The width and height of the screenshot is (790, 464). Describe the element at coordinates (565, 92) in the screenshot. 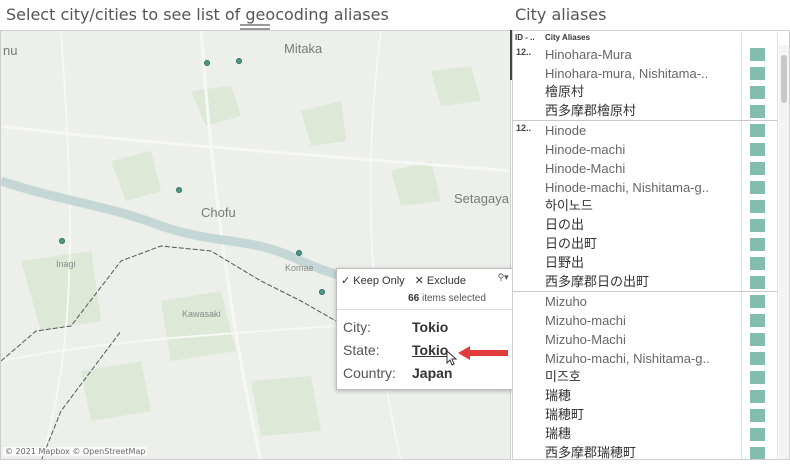

I see `alias-name: 檜原村` at that location.